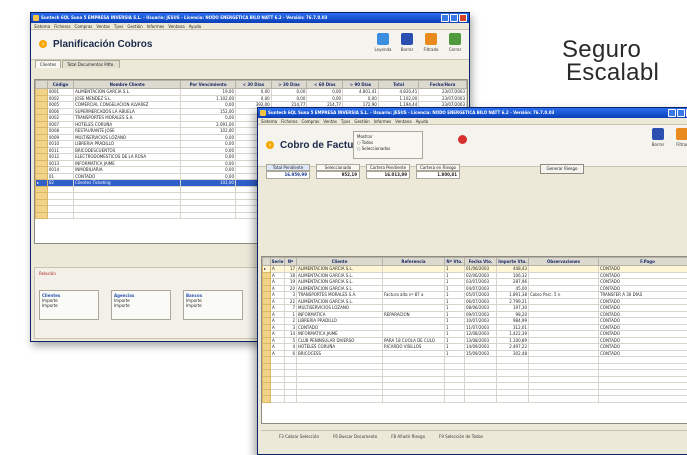 The height and width of the screenshot is (455, 687). What do you see at coordinates (562, 169) in the screenshot?
I see `generate-risk-button: Generar Riesgo` at bounding box center [562, 169].